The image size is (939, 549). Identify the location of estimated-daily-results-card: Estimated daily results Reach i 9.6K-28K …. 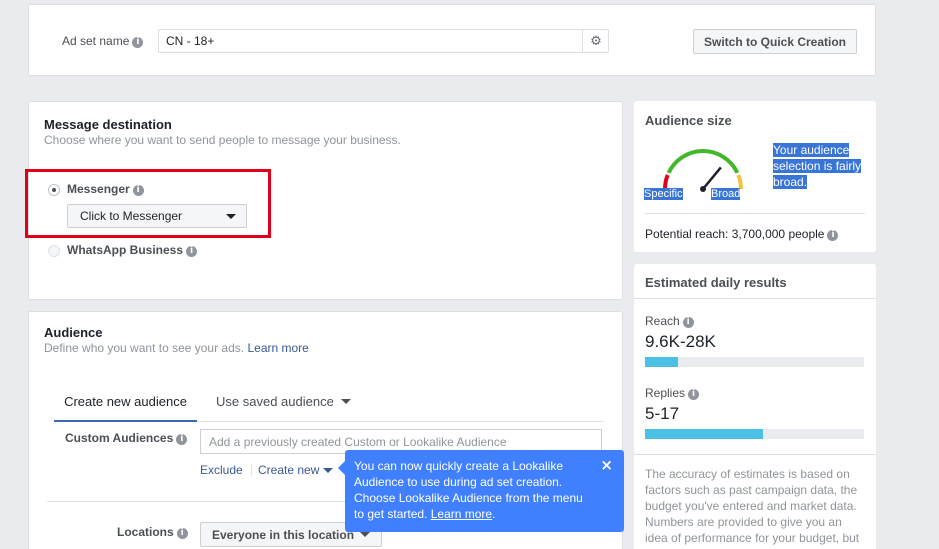
(755, 406).